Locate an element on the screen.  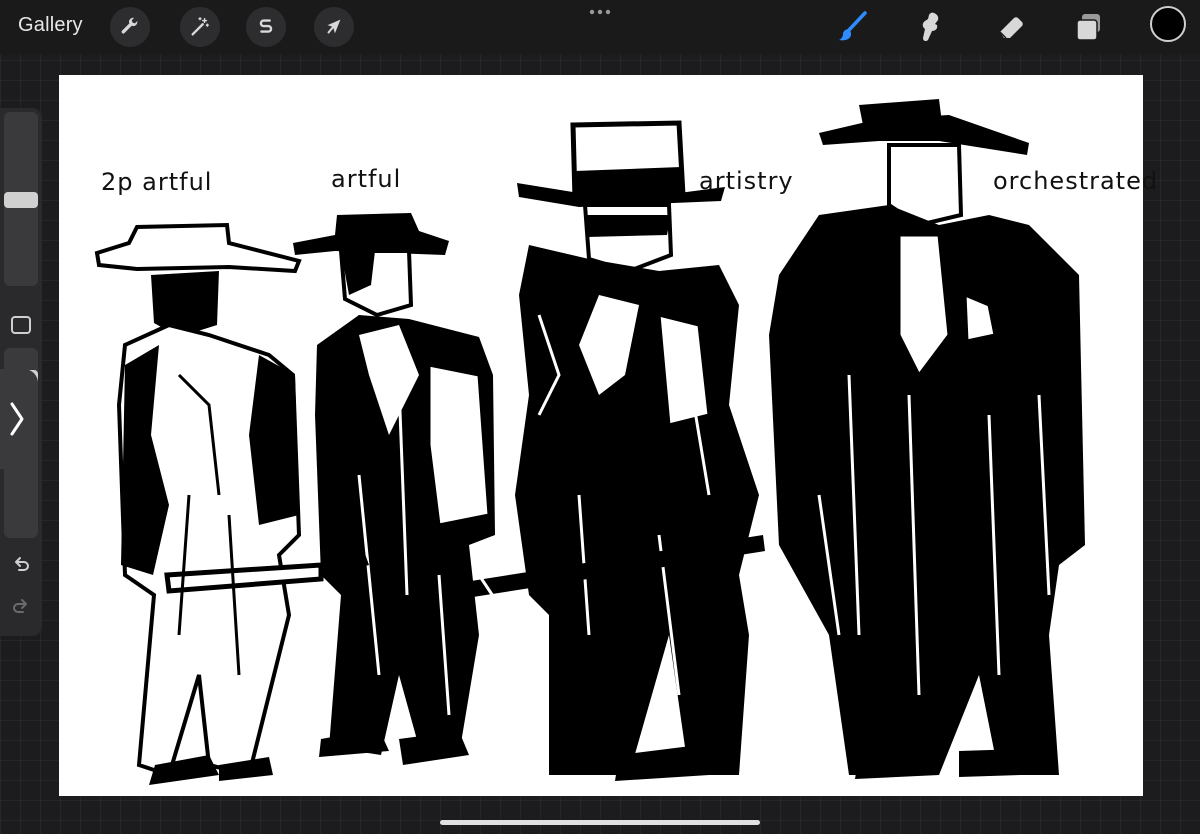
redo-icon is located at coordinates (20, 606).